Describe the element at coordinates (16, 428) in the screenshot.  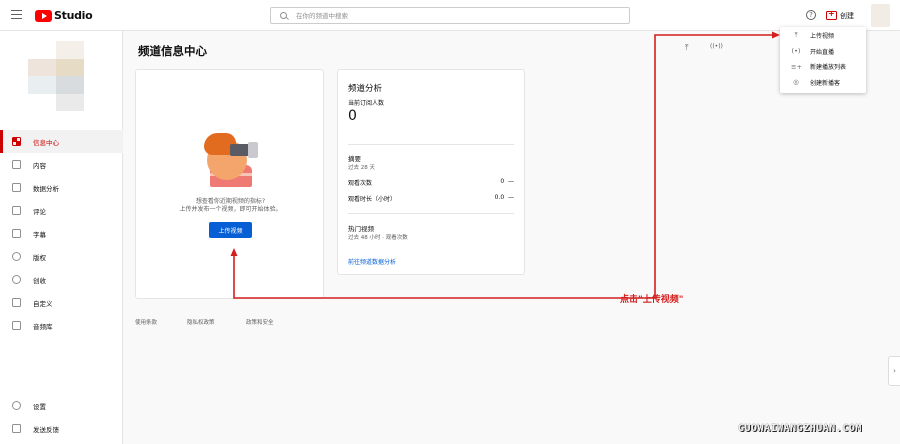
I see `feedback-icon` at that location.